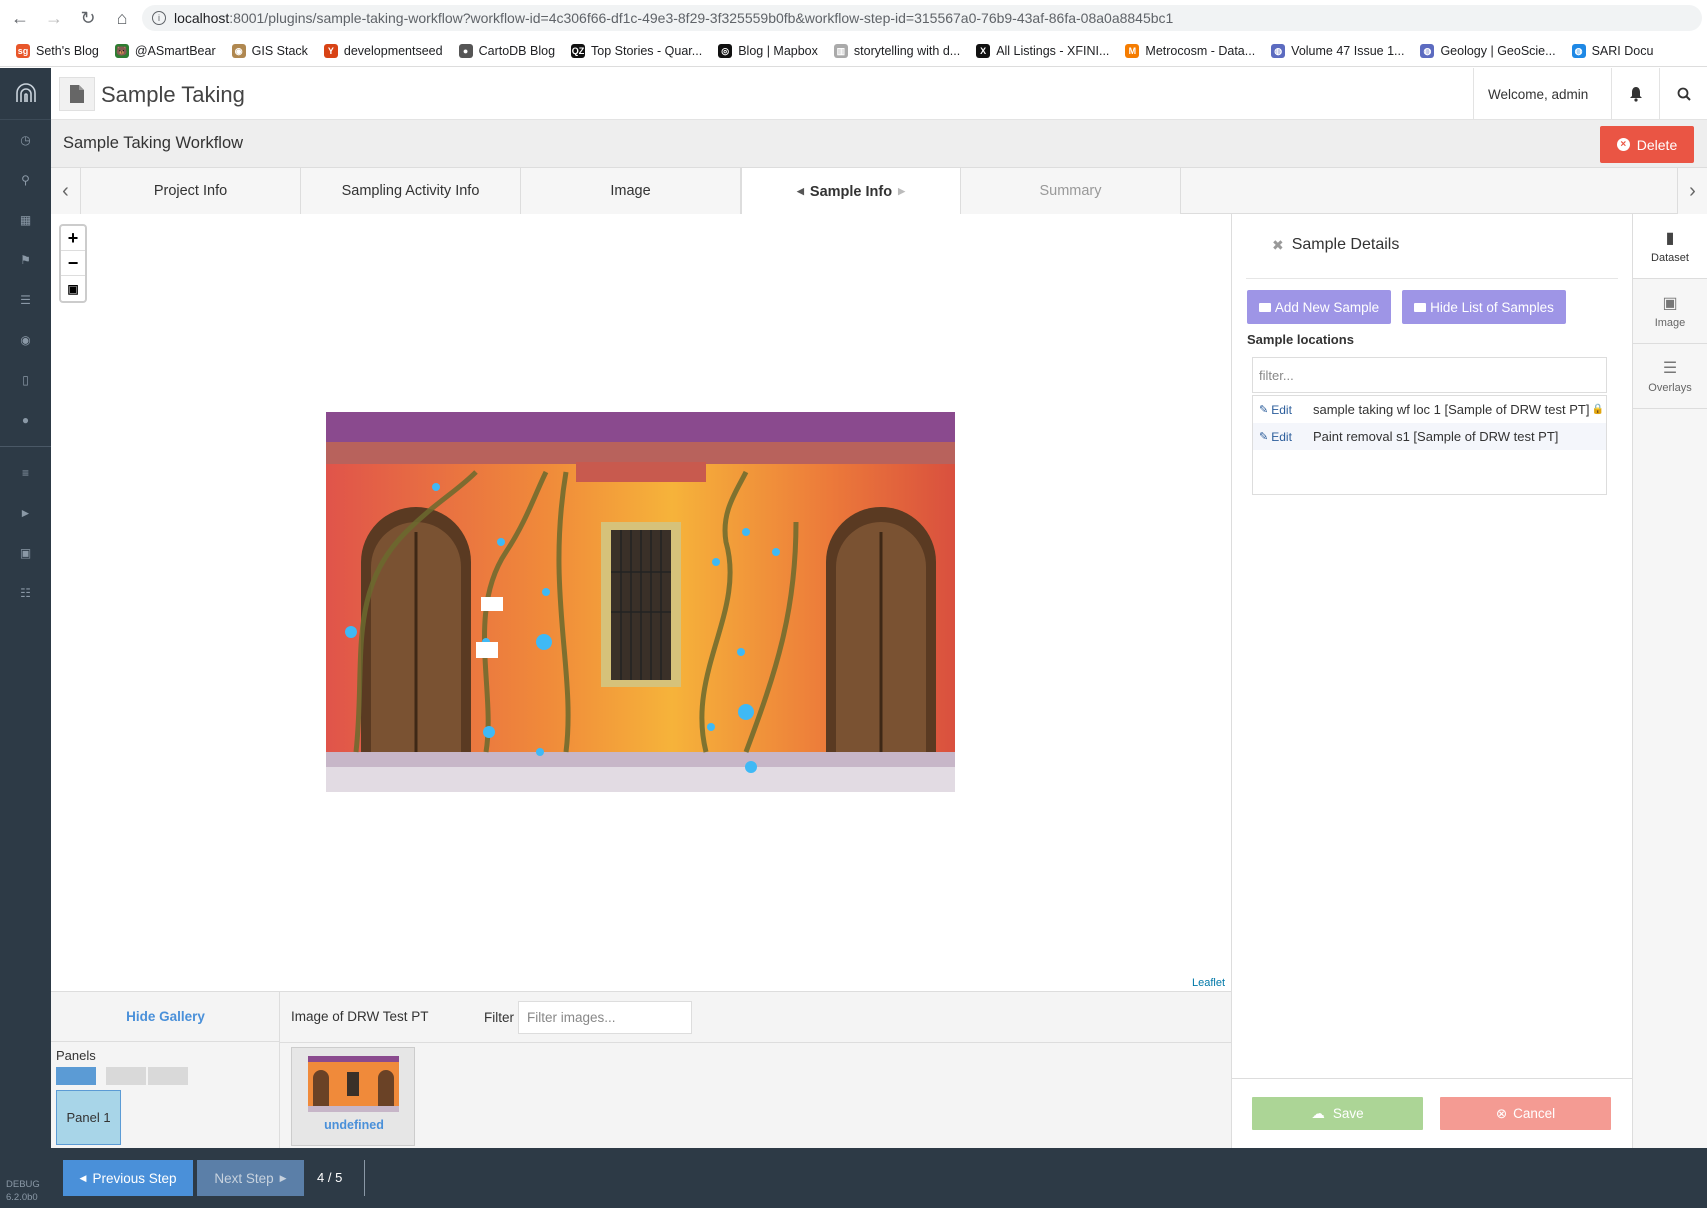  What do you see at coordinates (1484, 307) in the screenshot?
I see `hide-list-button: Hide List of Samples` at bounding box center [1484, 307].